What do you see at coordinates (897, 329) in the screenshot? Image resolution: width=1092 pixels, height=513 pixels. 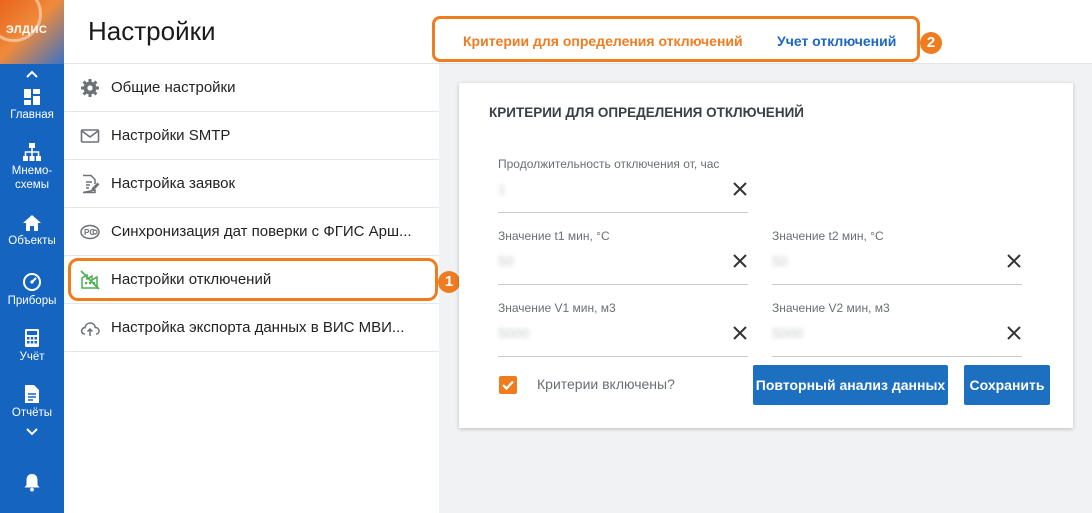 I see `v2-field: Значение V2 мин, м3 5000` at bounding box center [897, 329].